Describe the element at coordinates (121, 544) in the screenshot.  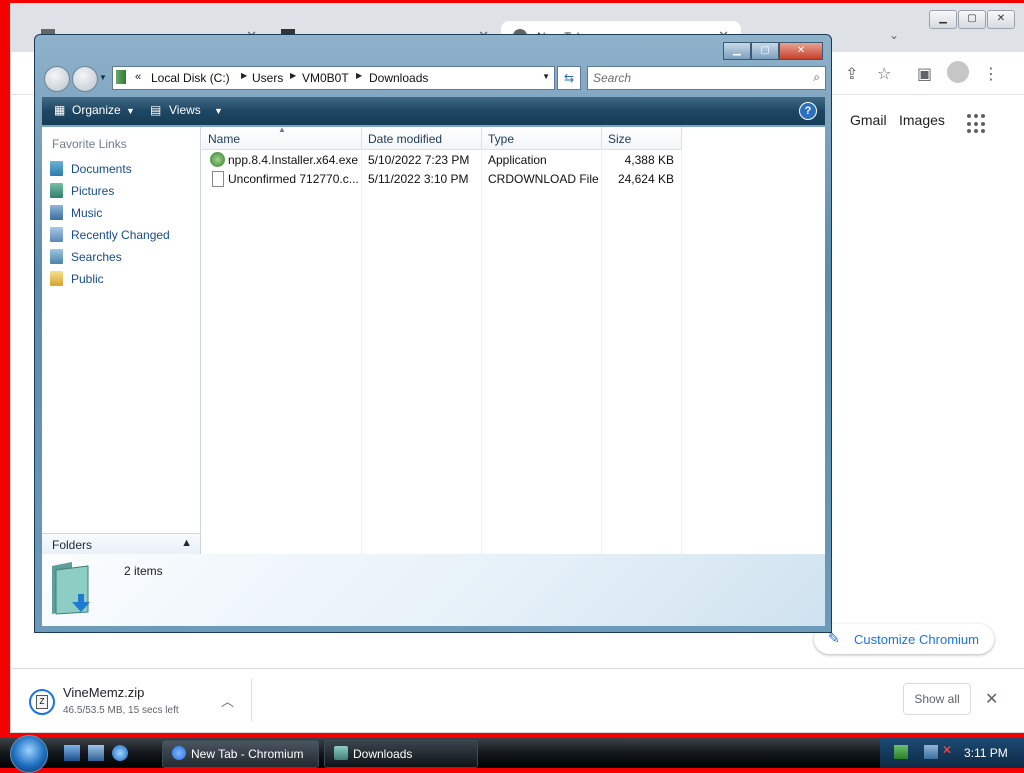
I see `folders-toggle: Folders ▲` at that location.